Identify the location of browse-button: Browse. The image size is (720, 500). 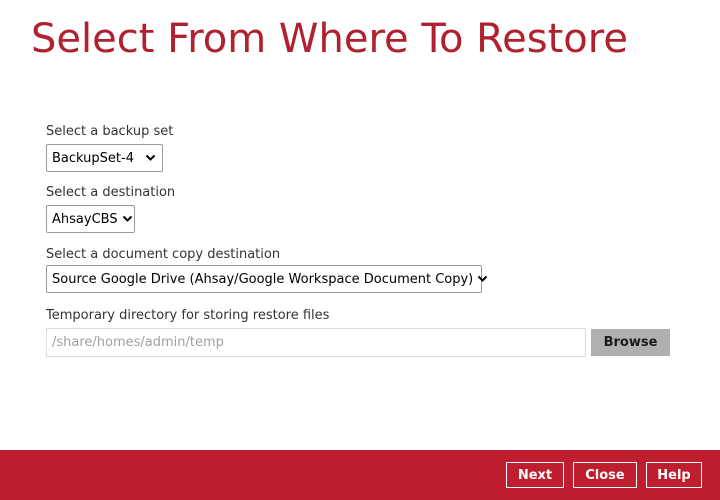
(630, 342).